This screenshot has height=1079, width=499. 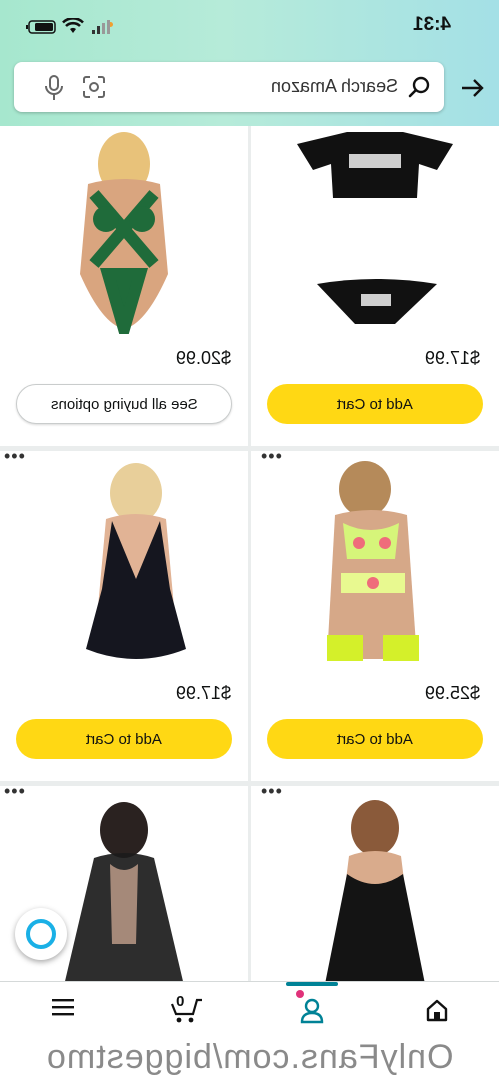 I want to click on alexa-button, so click(x=41, y=934).